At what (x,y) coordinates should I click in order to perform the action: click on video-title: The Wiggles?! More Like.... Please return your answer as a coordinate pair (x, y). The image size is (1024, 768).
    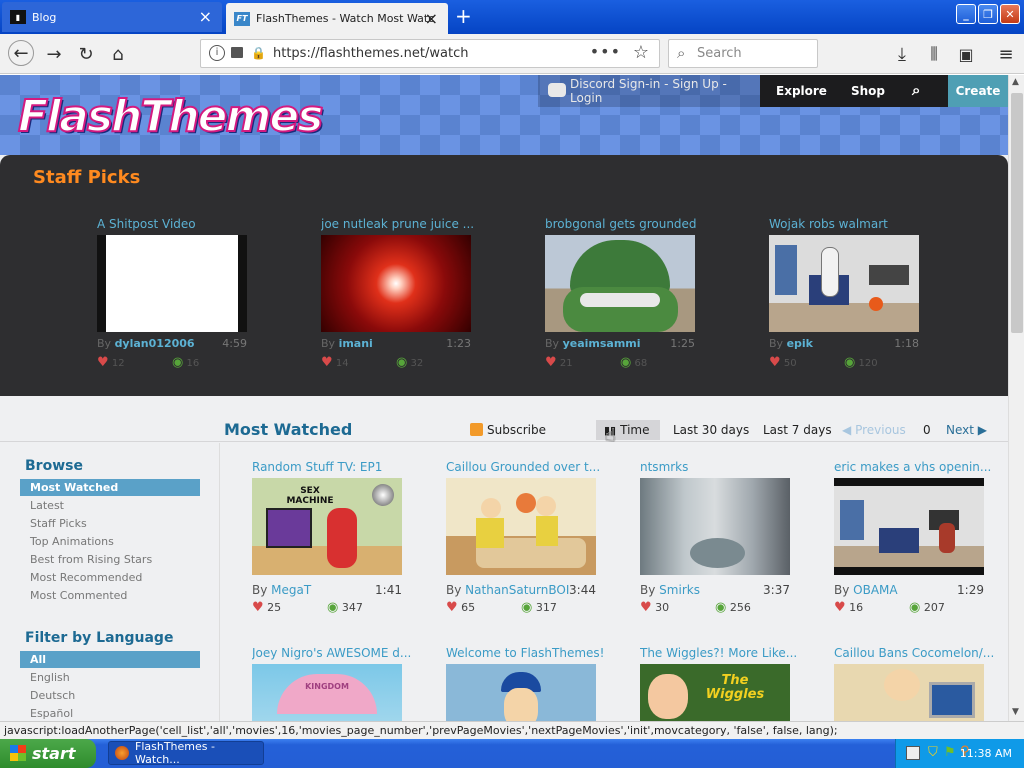
    Looking at the image, I should click on (720, 653).